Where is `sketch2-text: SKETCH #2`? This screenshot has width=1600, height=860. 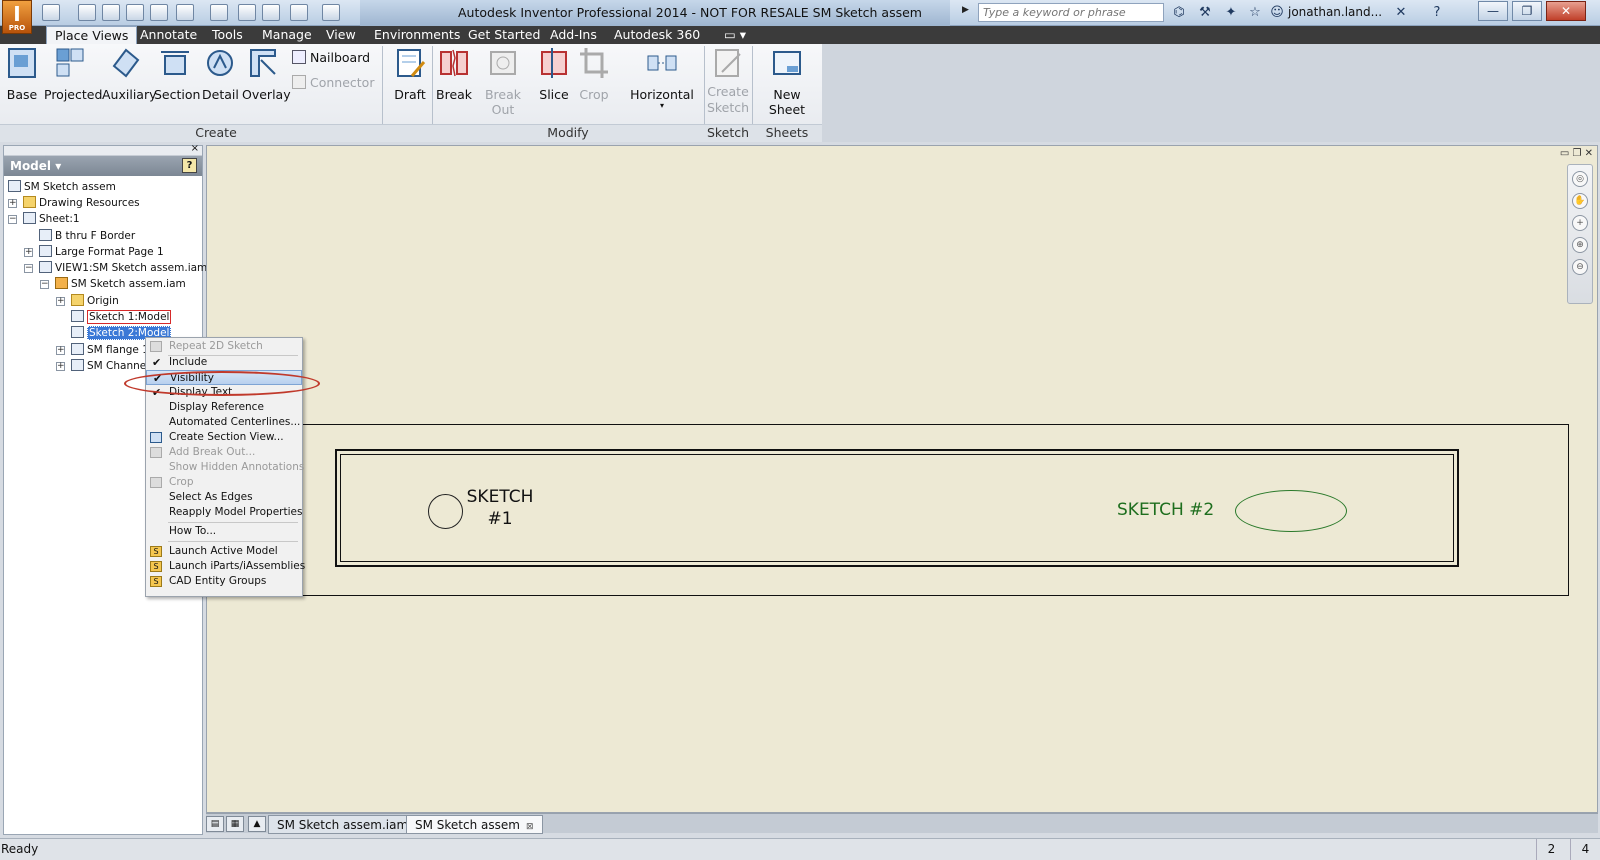
sketch2-text: SKETCH #2 is located at coordinates (1165, 510).